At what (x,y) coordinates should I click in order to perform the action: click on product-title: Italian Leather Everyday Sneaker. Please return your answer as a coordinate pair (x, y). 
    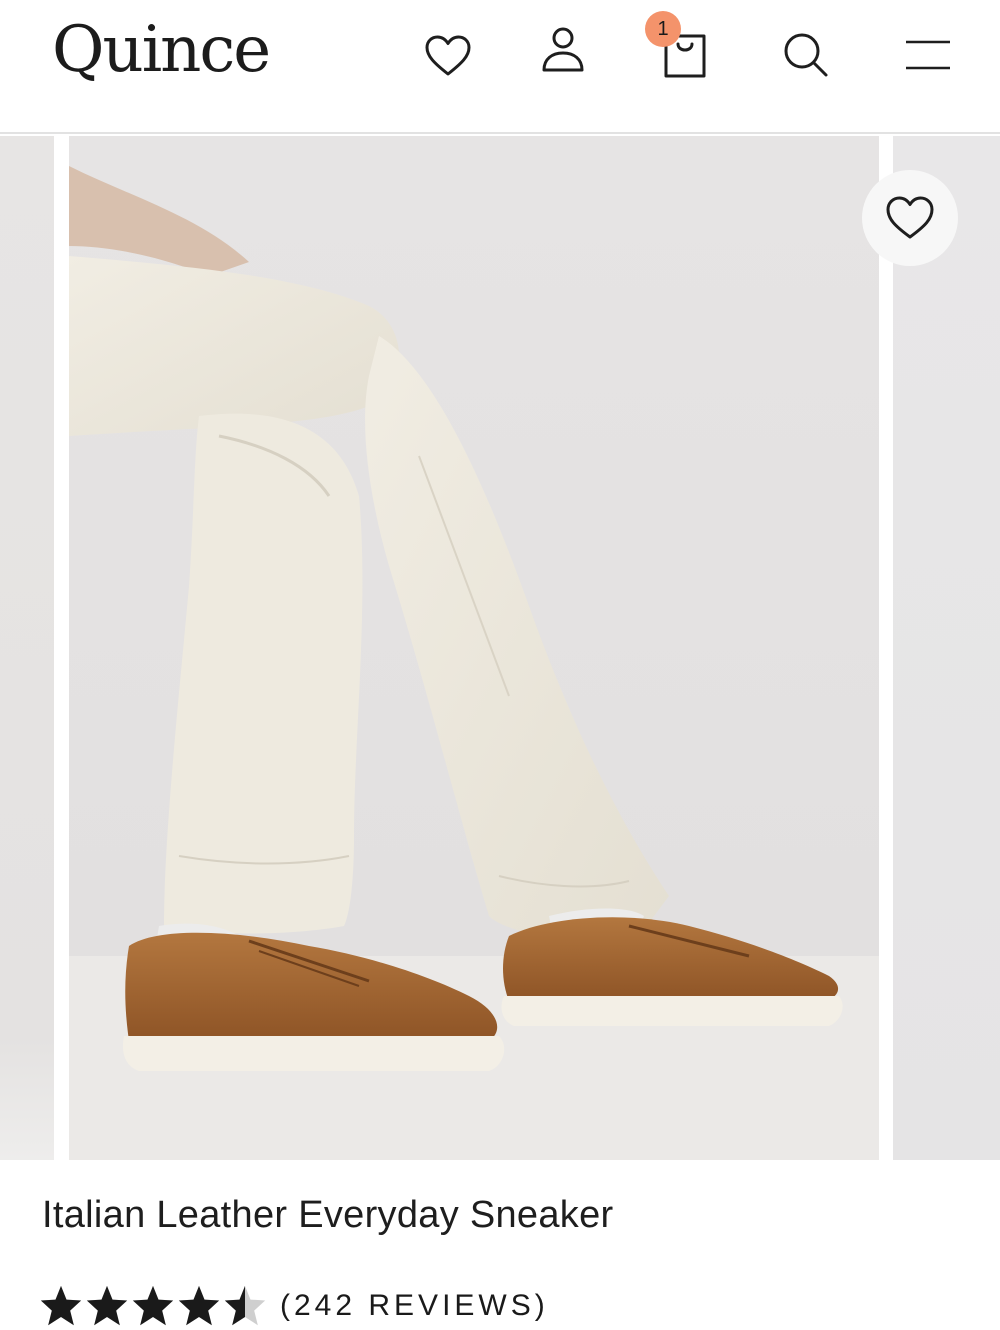
    Looking at the image, I should click on (328, 1215).